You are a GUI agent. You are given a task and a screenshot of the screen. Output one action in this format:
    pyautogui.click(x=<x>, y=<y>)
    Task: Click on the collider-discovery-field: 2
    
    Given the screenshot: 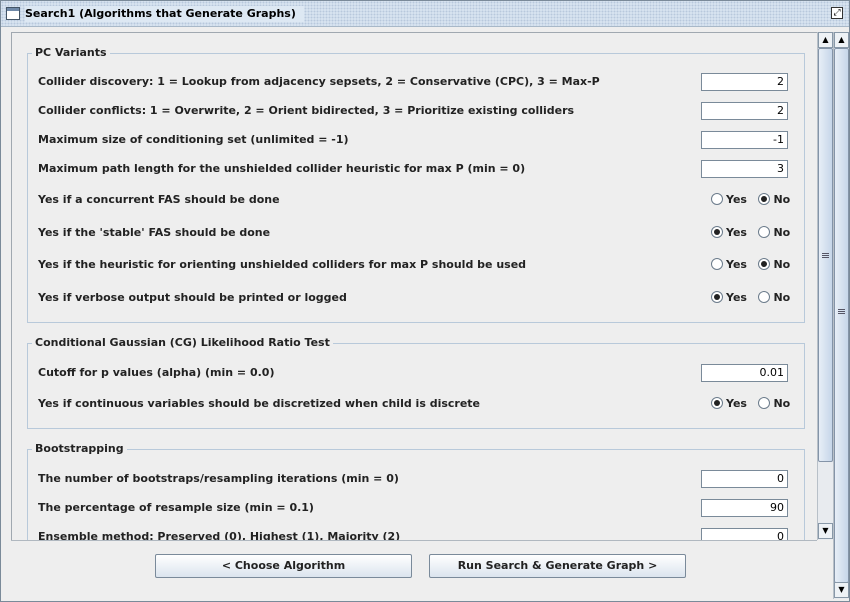 What is the action you would take?
    pyautogui.click(x=744, y=82)
    